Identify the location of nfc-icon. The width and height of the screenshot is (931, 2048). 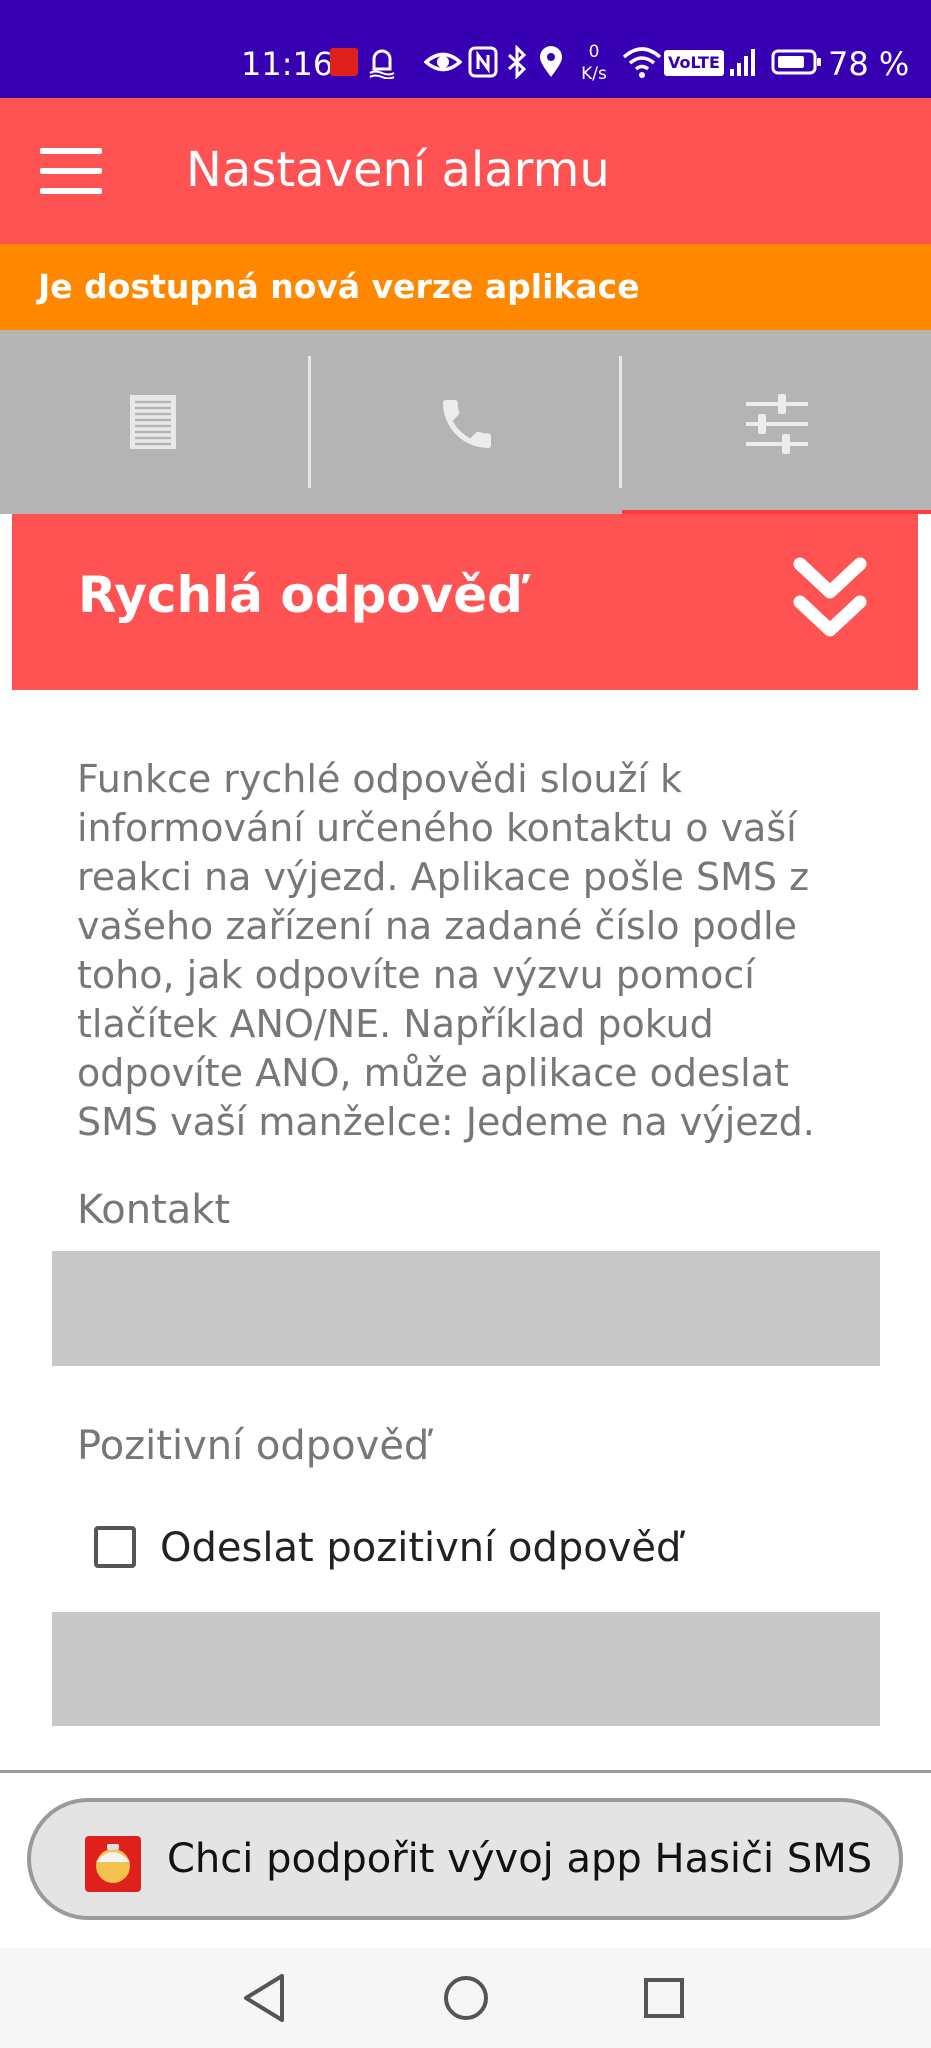
(483, 66).